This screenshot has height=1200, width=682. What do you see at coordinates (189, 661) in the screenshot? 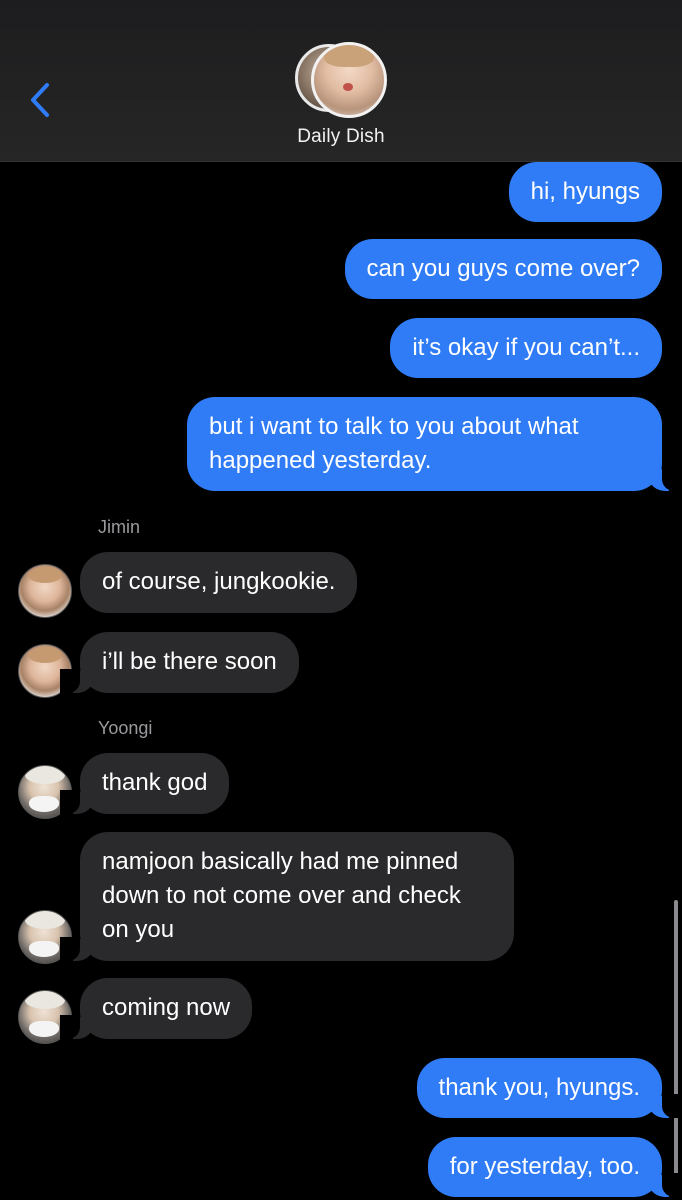
I see `message-text: i’ll be there soon` at bounding box center [189, 661].